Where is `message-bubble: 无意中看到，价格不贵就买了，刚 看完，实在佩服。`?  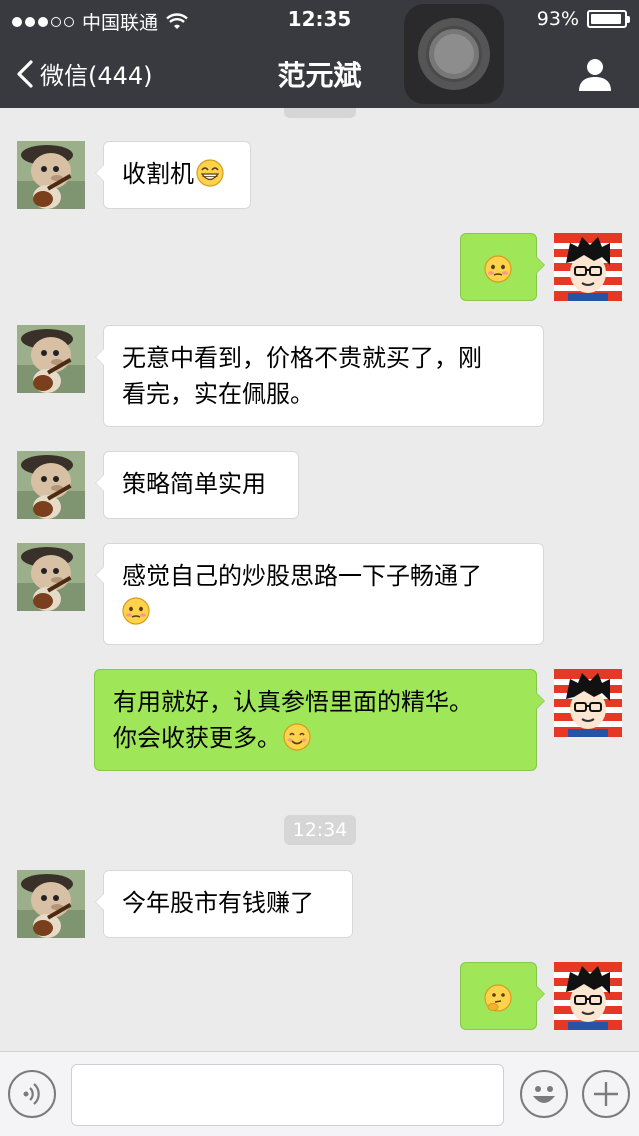
message-bubble: 无意中看到，价格不贵就买了，刚 看完，实在佩服。 is located at coordinates (319, 376).